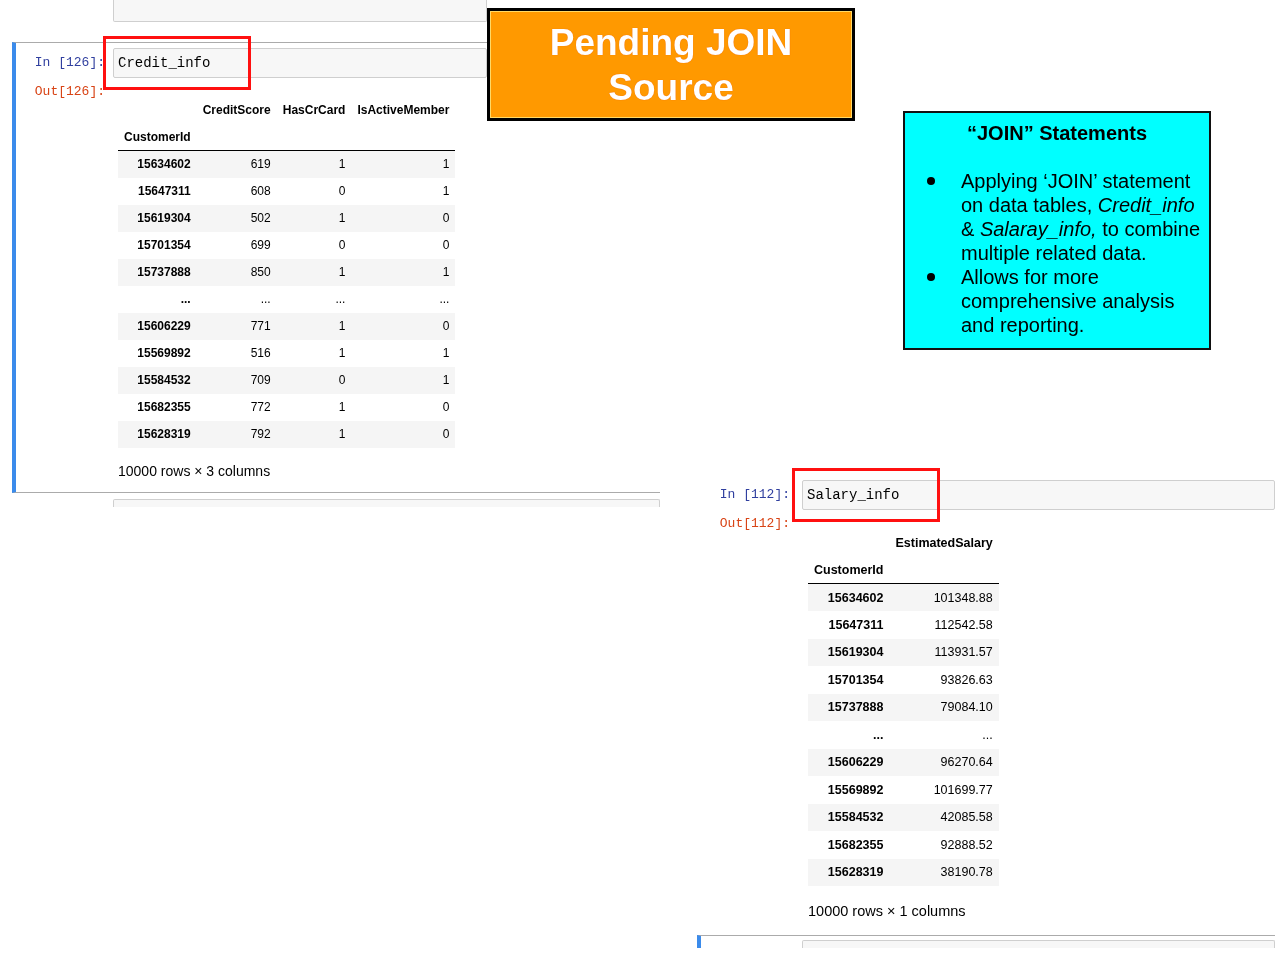 The width and height of the screenshot is (1280, 960). Describe the element at coordinates (403, 110) in the screenshot. I see `column-header: IsActiveMember` at that location.